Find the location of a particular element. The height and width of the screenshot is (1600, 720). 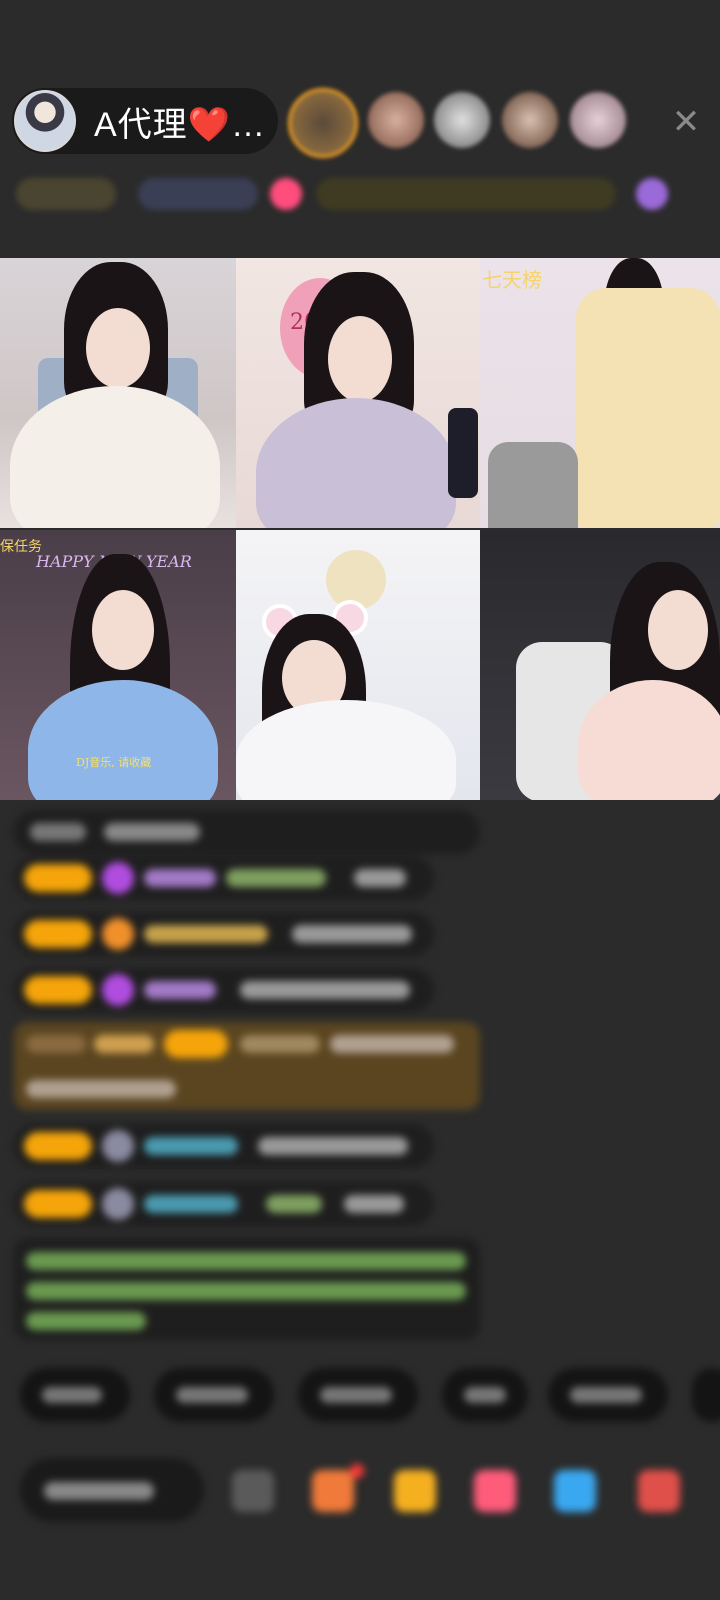

chat-message-highlight is located at coordinates (247, 1066).